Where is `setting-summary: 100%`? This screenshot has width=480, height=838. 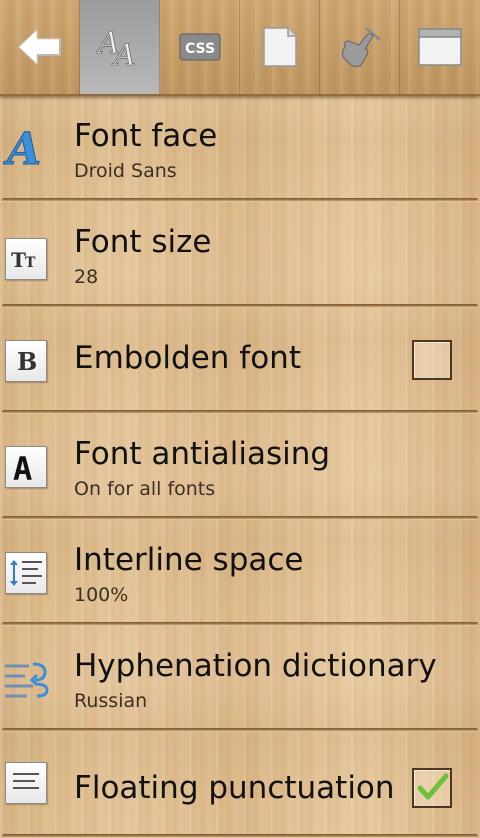 setting-summary: 100% is located at coordinates (101, 595).